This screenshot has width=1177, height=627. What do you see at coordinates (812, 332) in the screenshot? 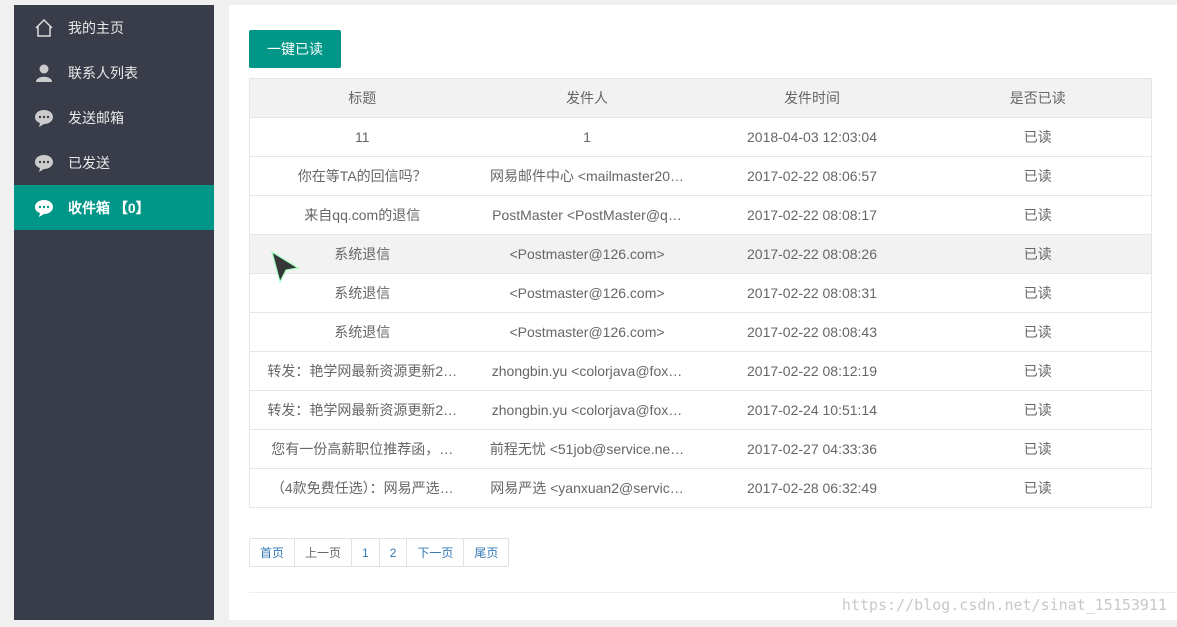
I see `cell-time: 2017-02-22 08:08:43` at bounding box center [812, 332].